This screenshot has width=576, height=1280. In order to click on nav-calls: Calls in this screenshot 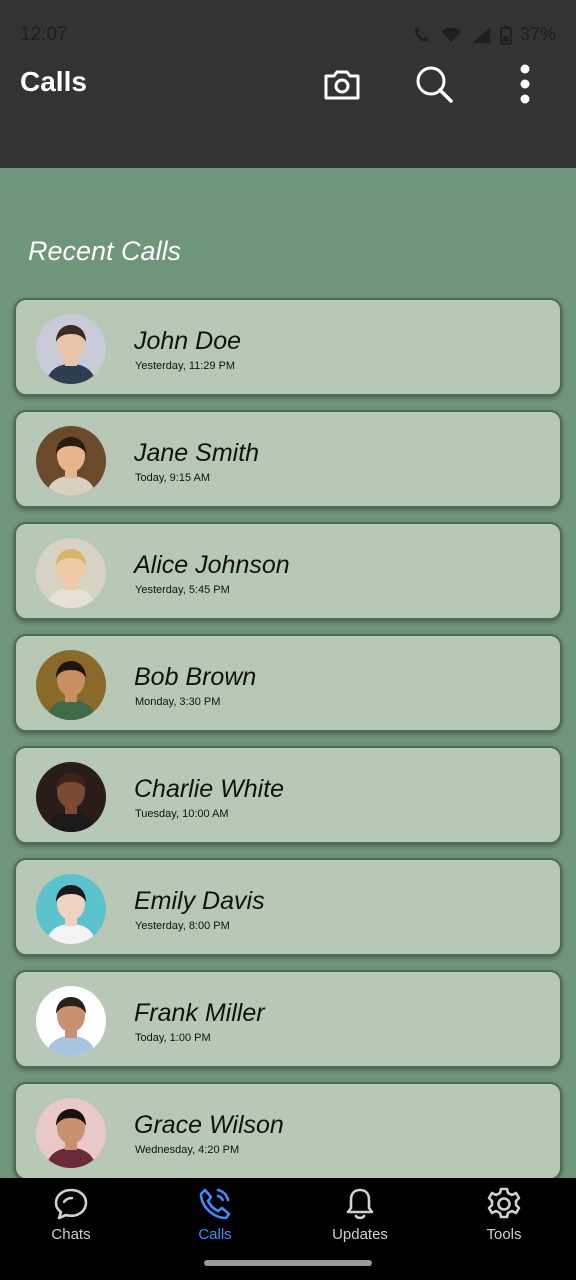, I will do `click(215, 1214)`.